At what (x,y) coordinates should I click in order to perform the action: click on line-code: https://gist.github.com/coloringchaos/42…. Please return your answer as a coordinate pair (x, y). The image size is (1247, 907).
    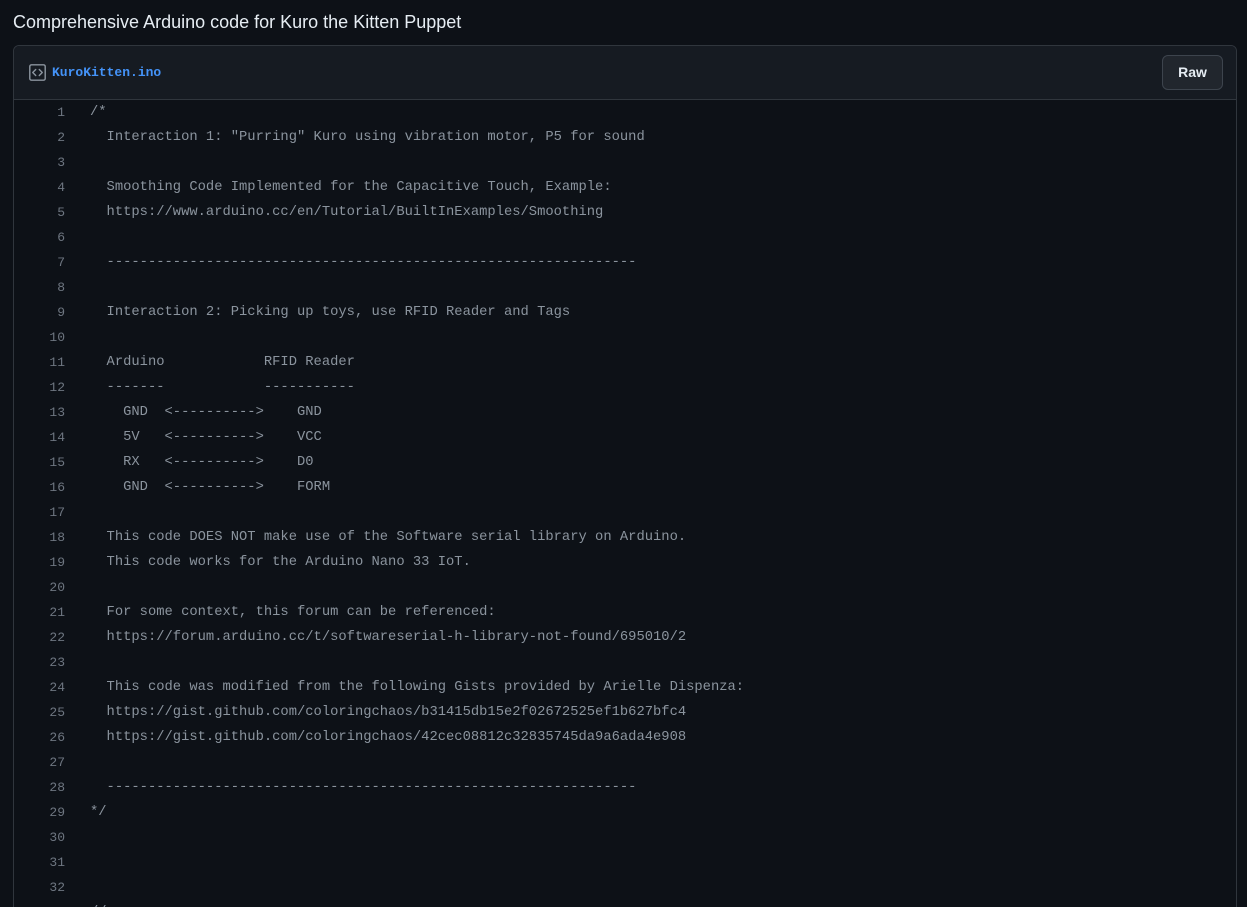
    Looking at the image, I should click on (388, 737).